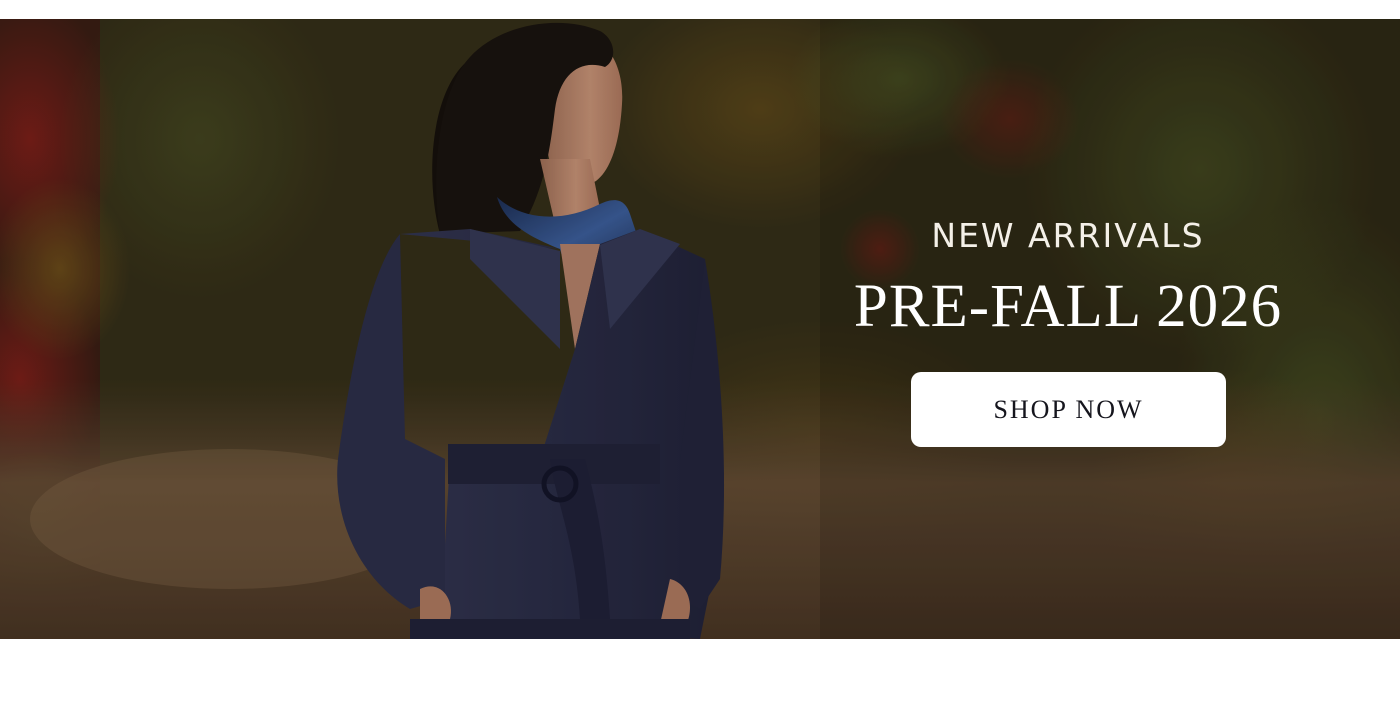  I want to click on shop-now-button: SHOP NOW, so click(1068, 409).